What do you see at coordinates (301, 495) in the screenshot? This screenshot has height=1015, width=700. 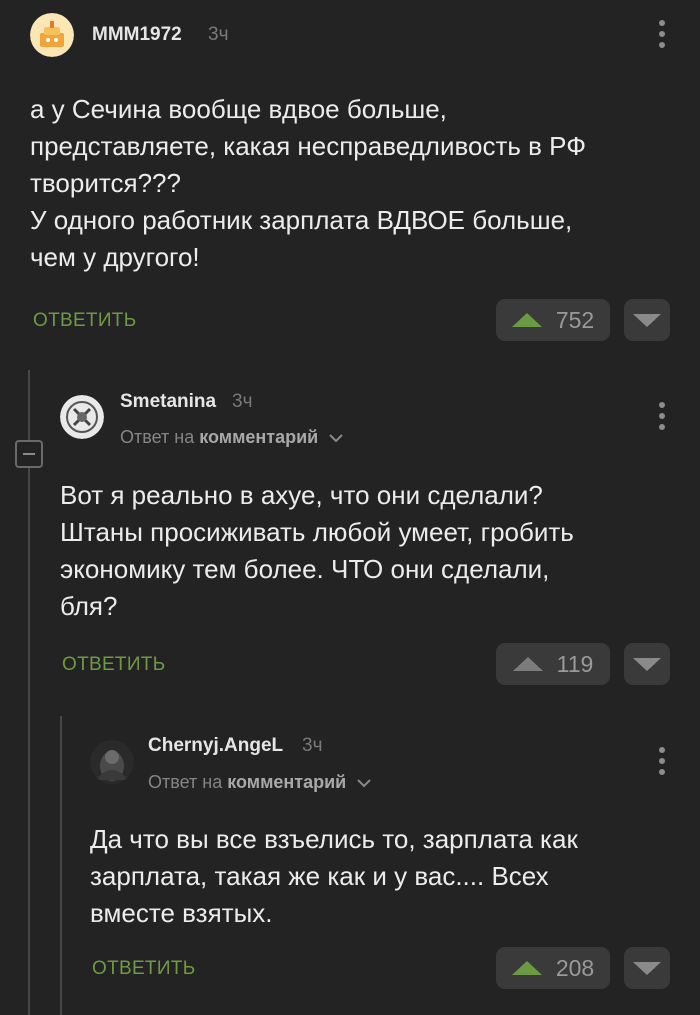 I see `text-line: Вот я реально в ахуе, что они сделали?` at bounding box center [301, 495].